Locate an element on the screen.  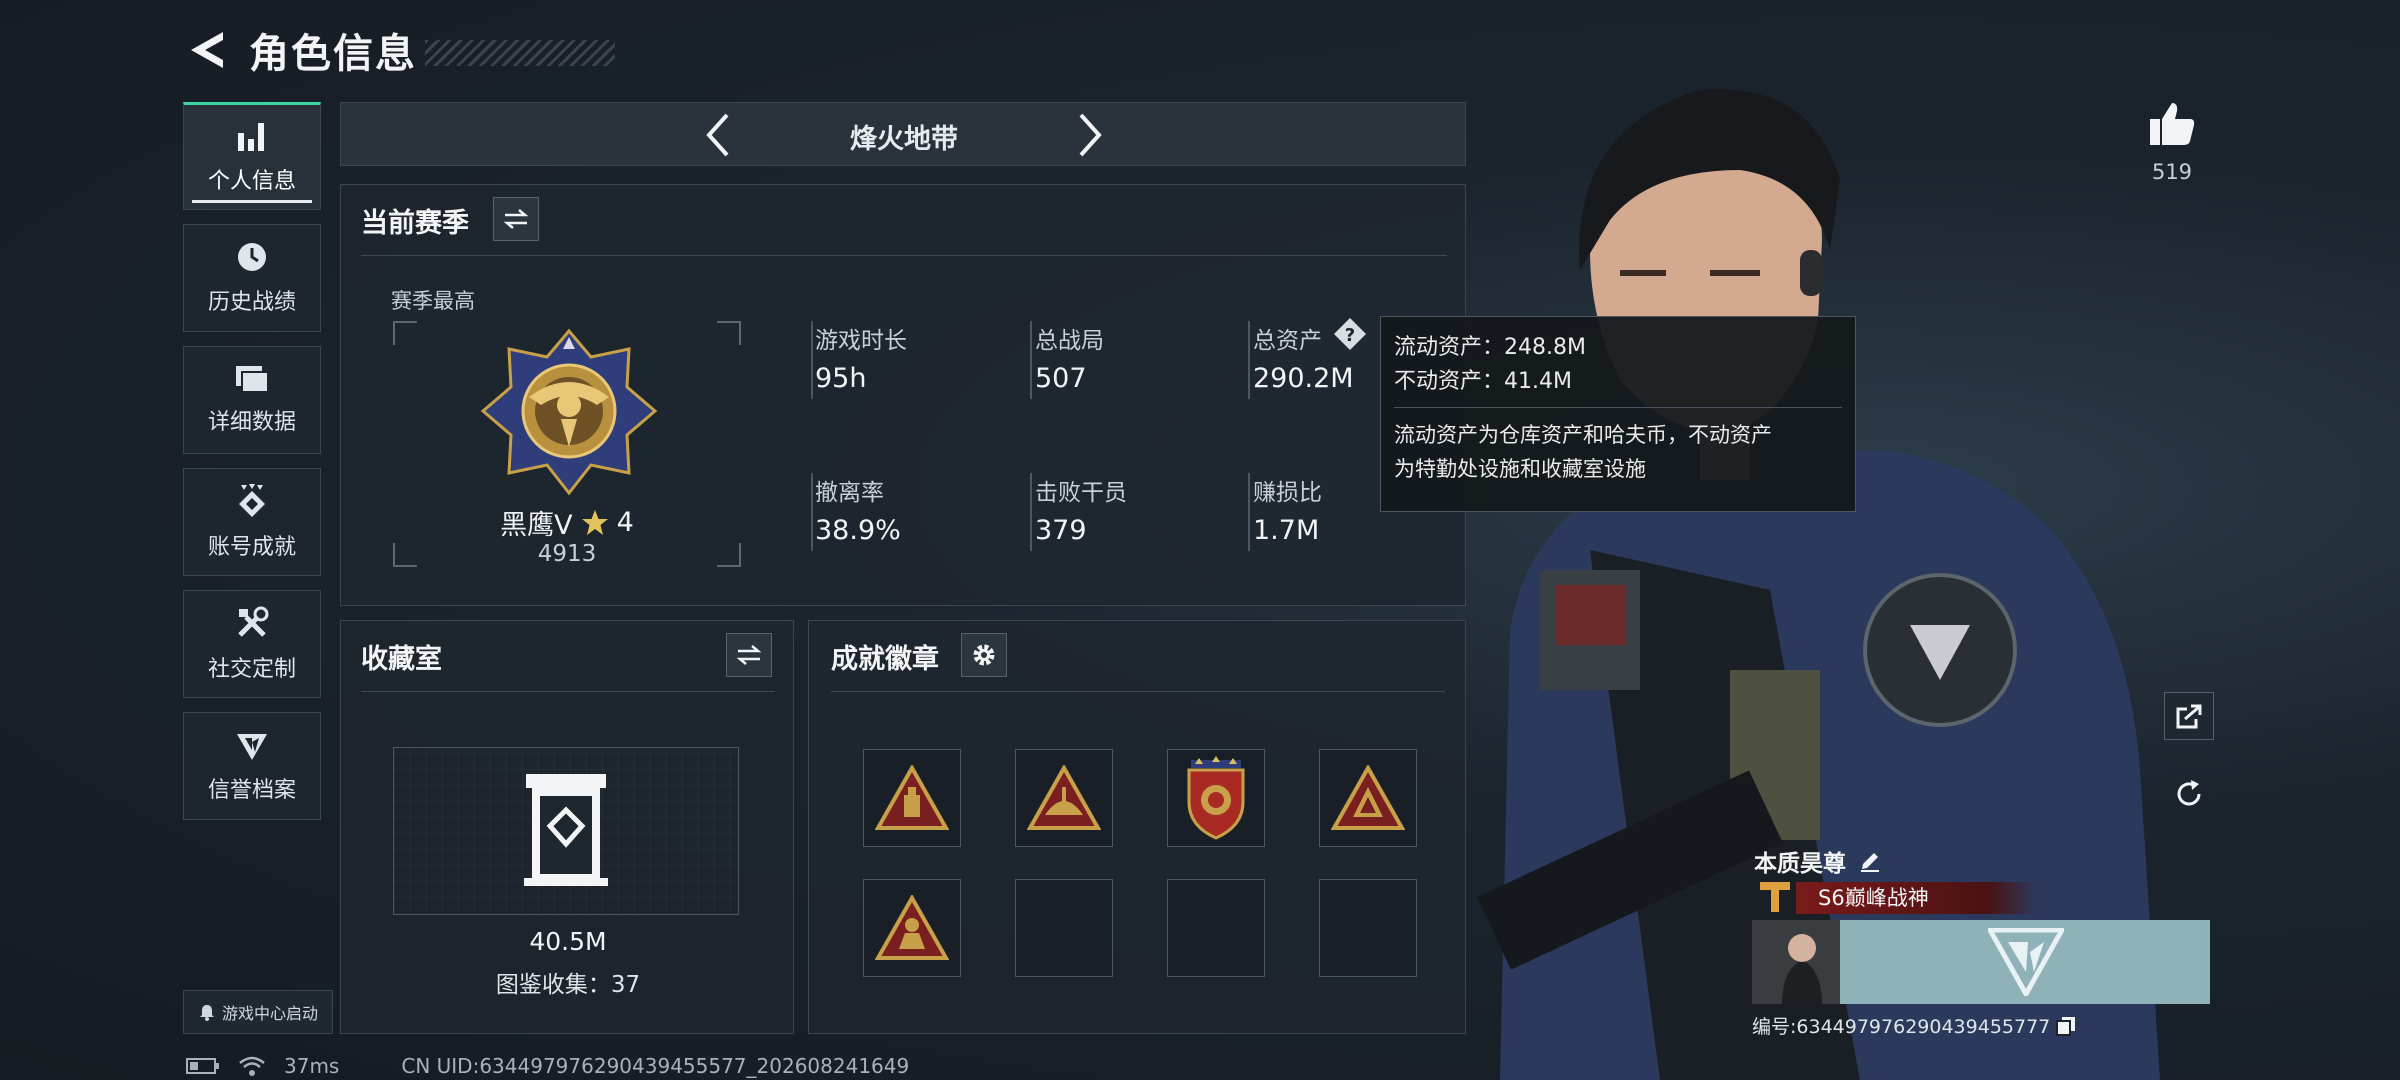
wifi-icon is located at coordinates (252, 1066).